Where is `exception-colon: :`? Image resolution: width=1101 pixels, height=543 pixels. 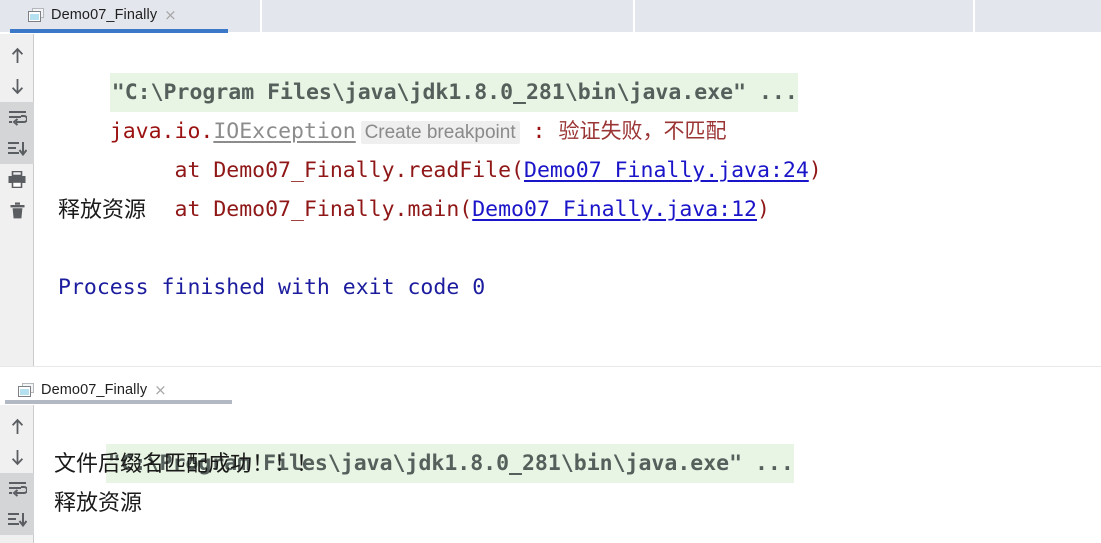 exception-colon: : is located at coordinates (539, 131).